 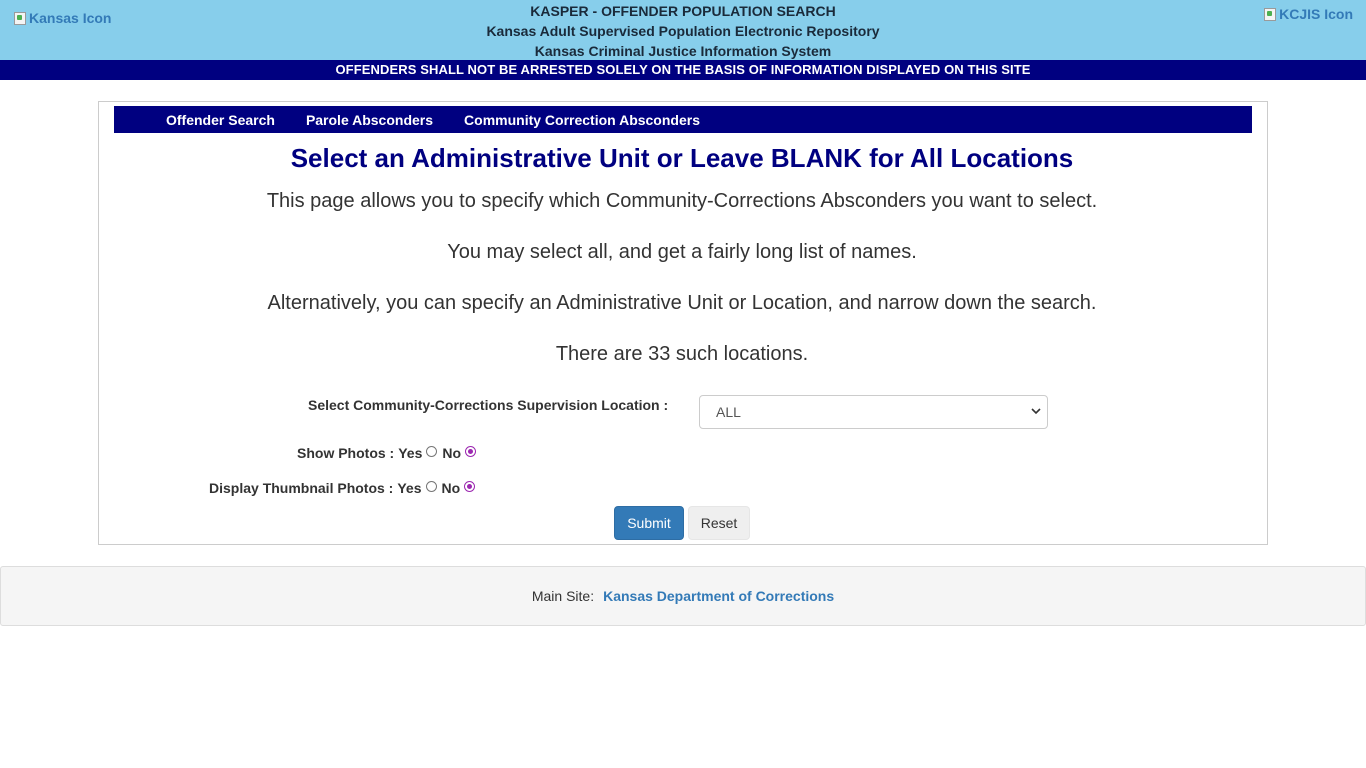 What do you see at coordinates (718, 596) in the screenshot?
I see `kdoc-main-site-link: Kansas Department of Corrections` at bounding box center [718, 596].